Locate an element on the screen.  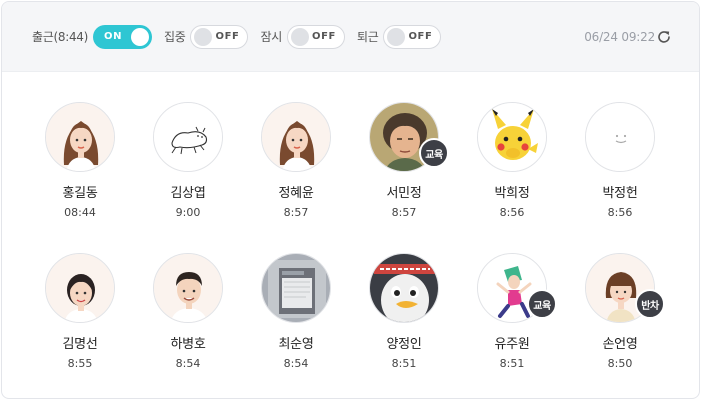
status-label-commute: 출근(8:44) is located at coordinates (60, 37).